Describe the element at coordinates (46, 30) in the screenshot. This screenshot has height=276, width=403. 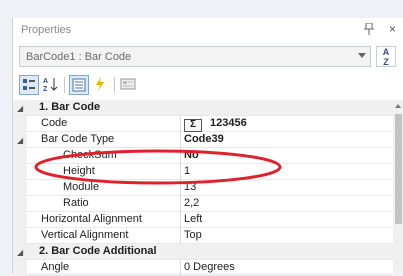
I see `panel-title: Properties` at that location.